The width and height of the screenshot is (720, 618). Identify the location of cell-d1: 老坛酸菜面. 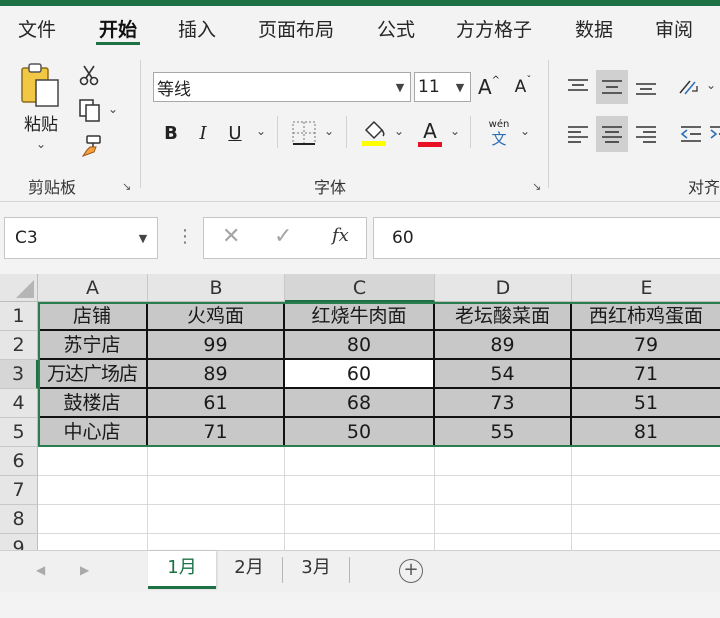
(503, 316).